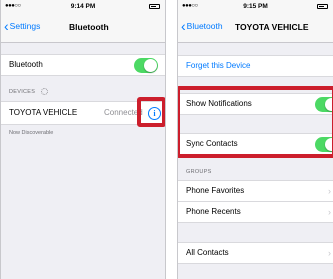 This screenshot has height=279, width=333. I want to click on device-name: TOYOTA VEHICLE, so click(43, 112).